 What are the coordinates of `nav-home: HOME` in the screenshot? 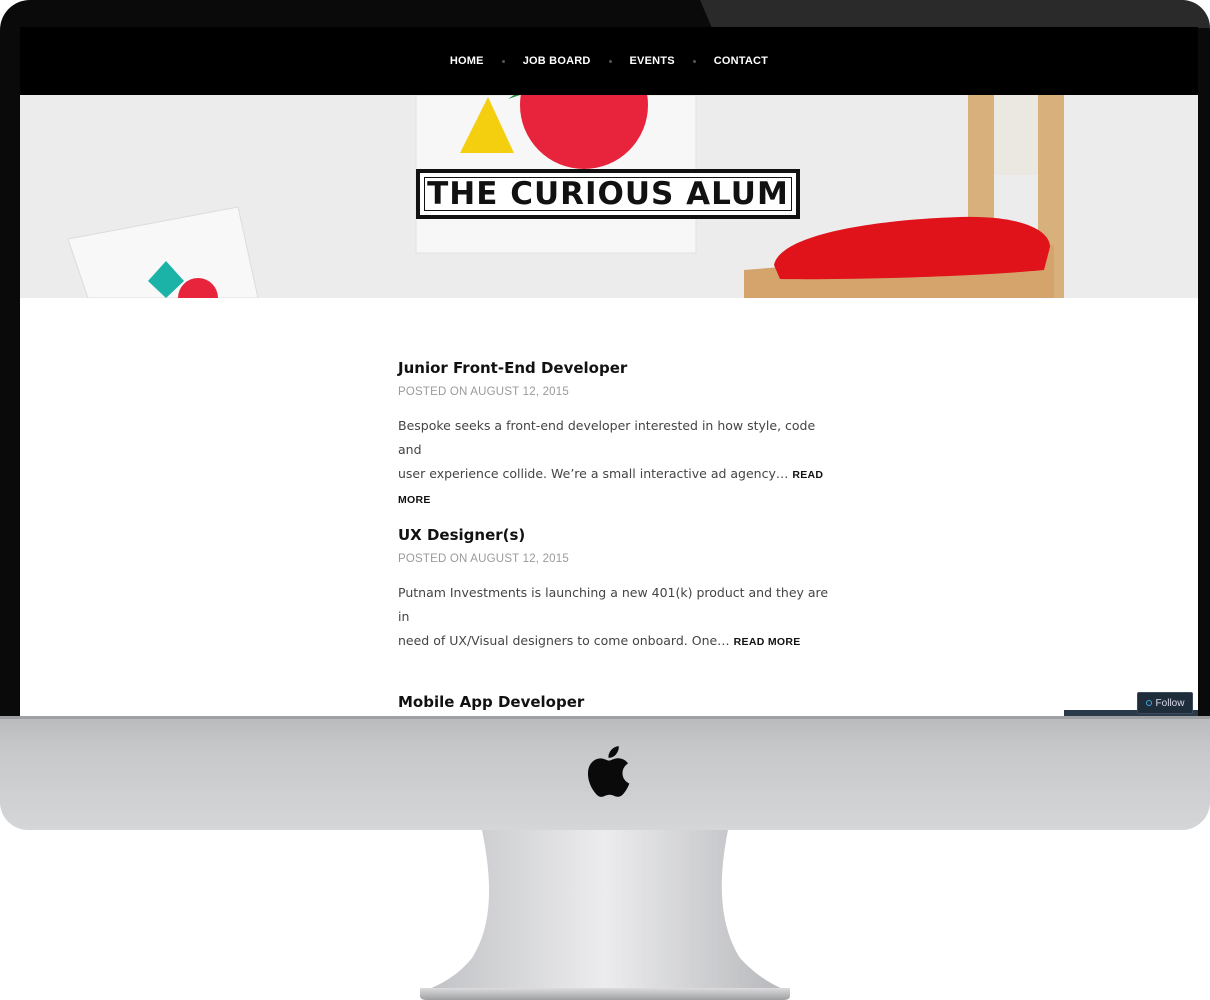 It's located at (467, 61).